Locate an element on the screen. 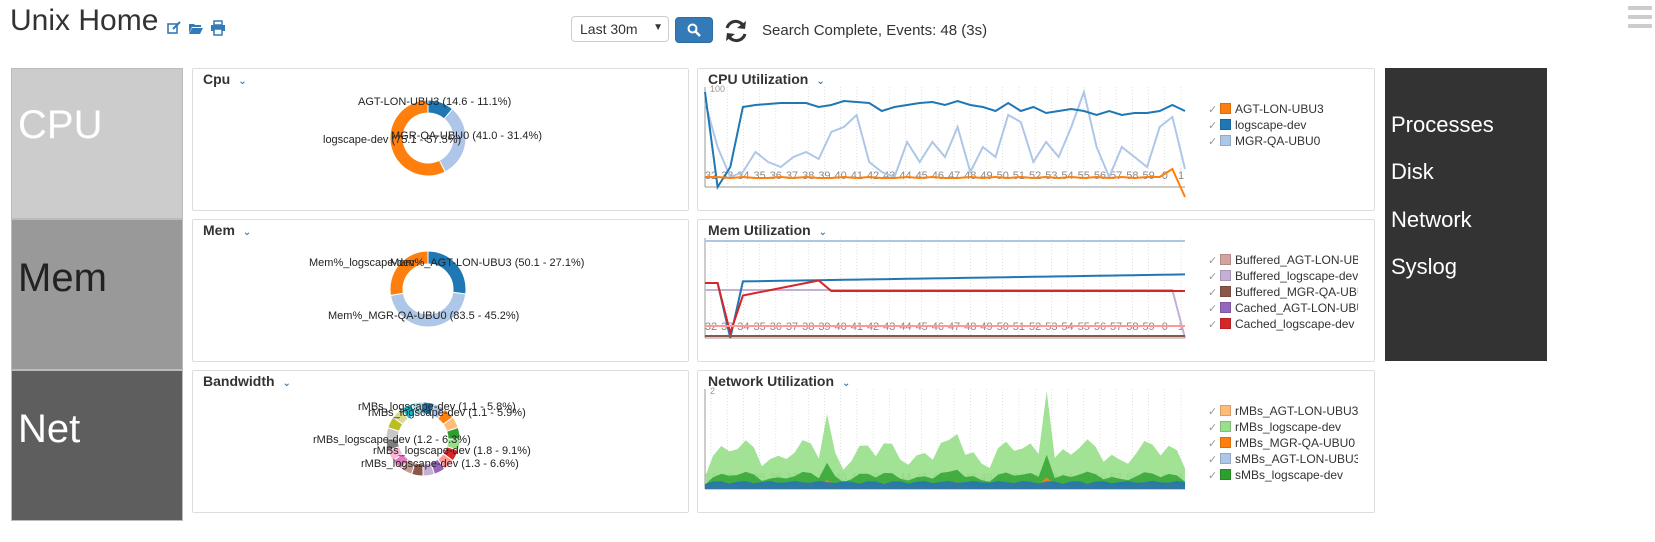 The width and height of the screenshot is (1655, 542). x-tick-label: 42 is located at coordinates (873, 176).